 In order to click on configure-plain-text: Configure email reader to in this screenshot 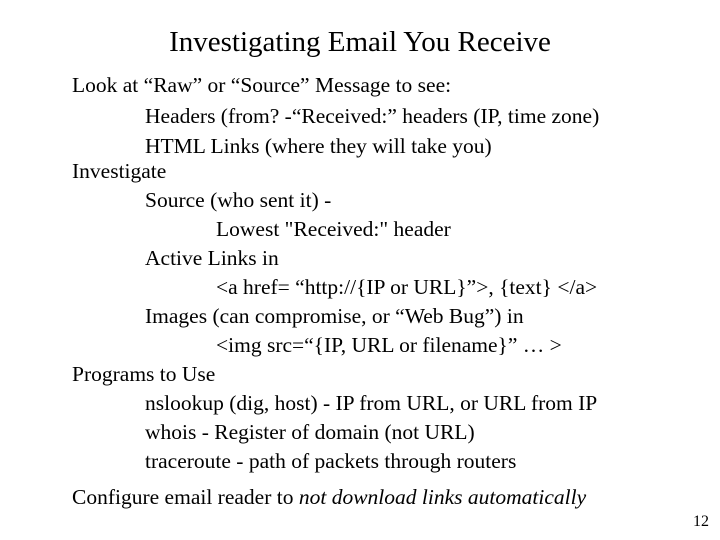, I will do `click(185, 497)`.